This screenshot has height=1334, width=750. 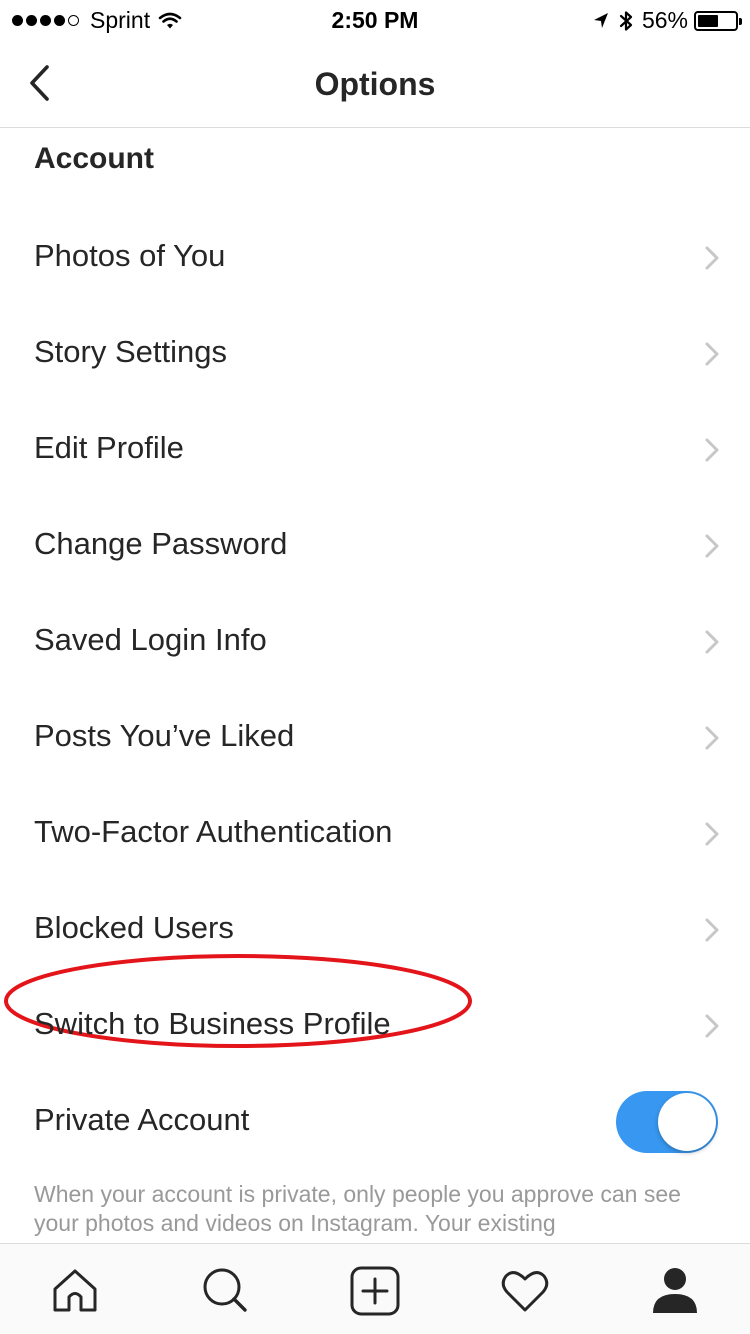 What do you see at coordinates (740, 21) in the screenshot?
I see `battery-cap` at bounding box center [740, 21].